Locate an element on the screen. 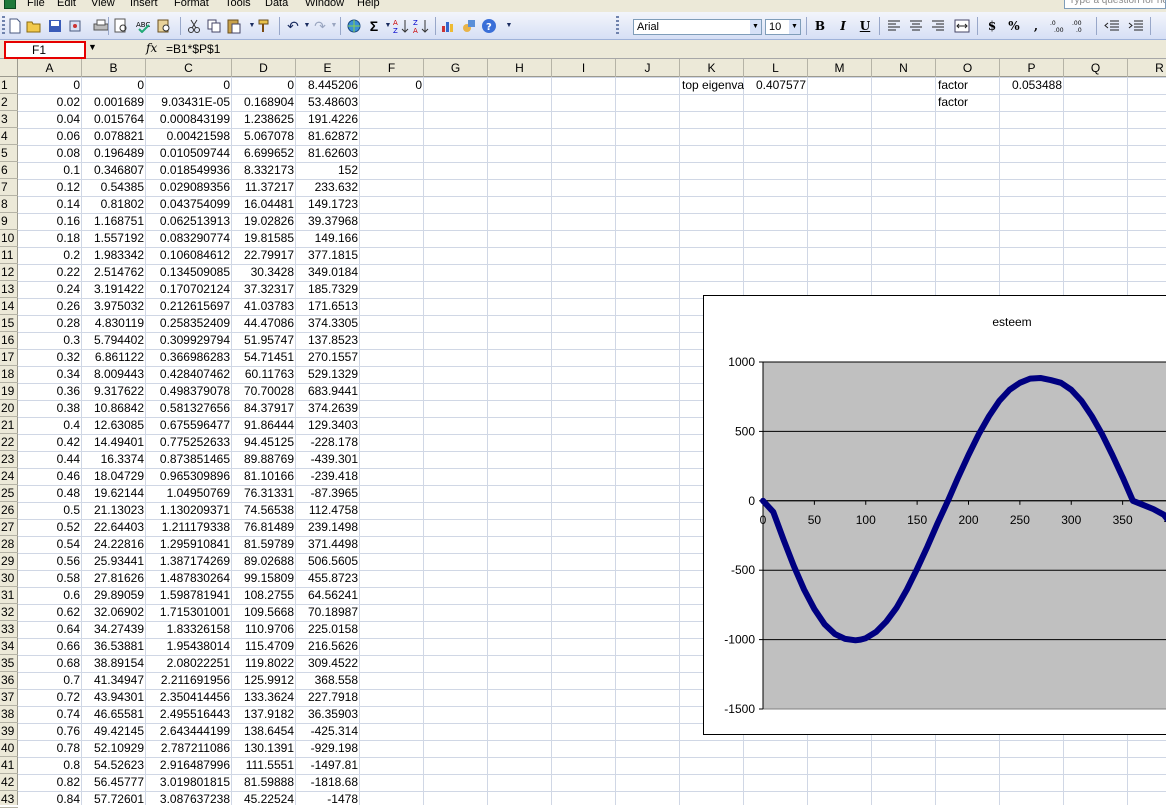 This screenshot has width=1166, height=808. column-header-b: B is located at coordinates (114, 68).